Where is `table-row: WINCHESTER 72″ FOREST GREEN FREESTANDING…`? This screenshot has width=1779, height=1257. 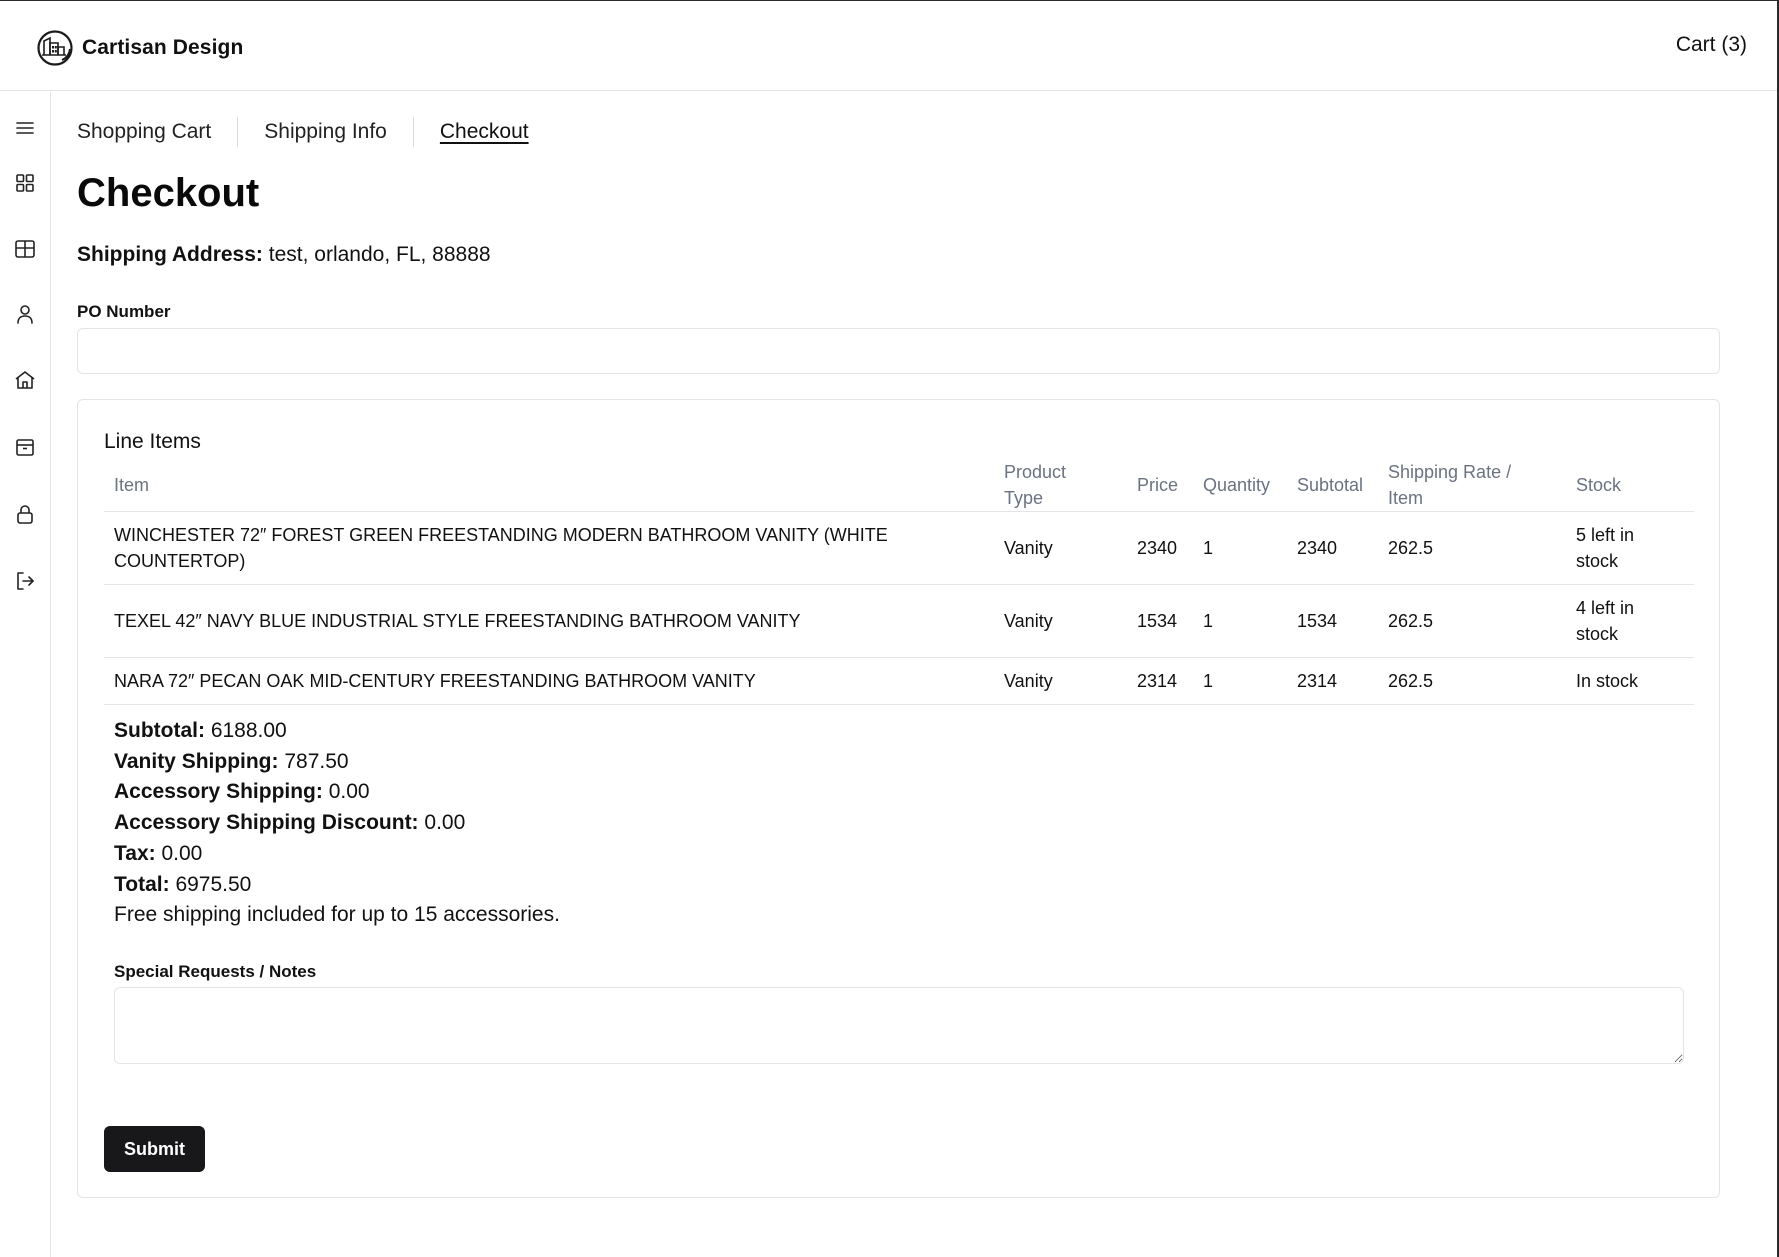
table-row: WINCHESTER 72″ FOREST GREEN FREESTANDING… is located at coordinates (899, 548).